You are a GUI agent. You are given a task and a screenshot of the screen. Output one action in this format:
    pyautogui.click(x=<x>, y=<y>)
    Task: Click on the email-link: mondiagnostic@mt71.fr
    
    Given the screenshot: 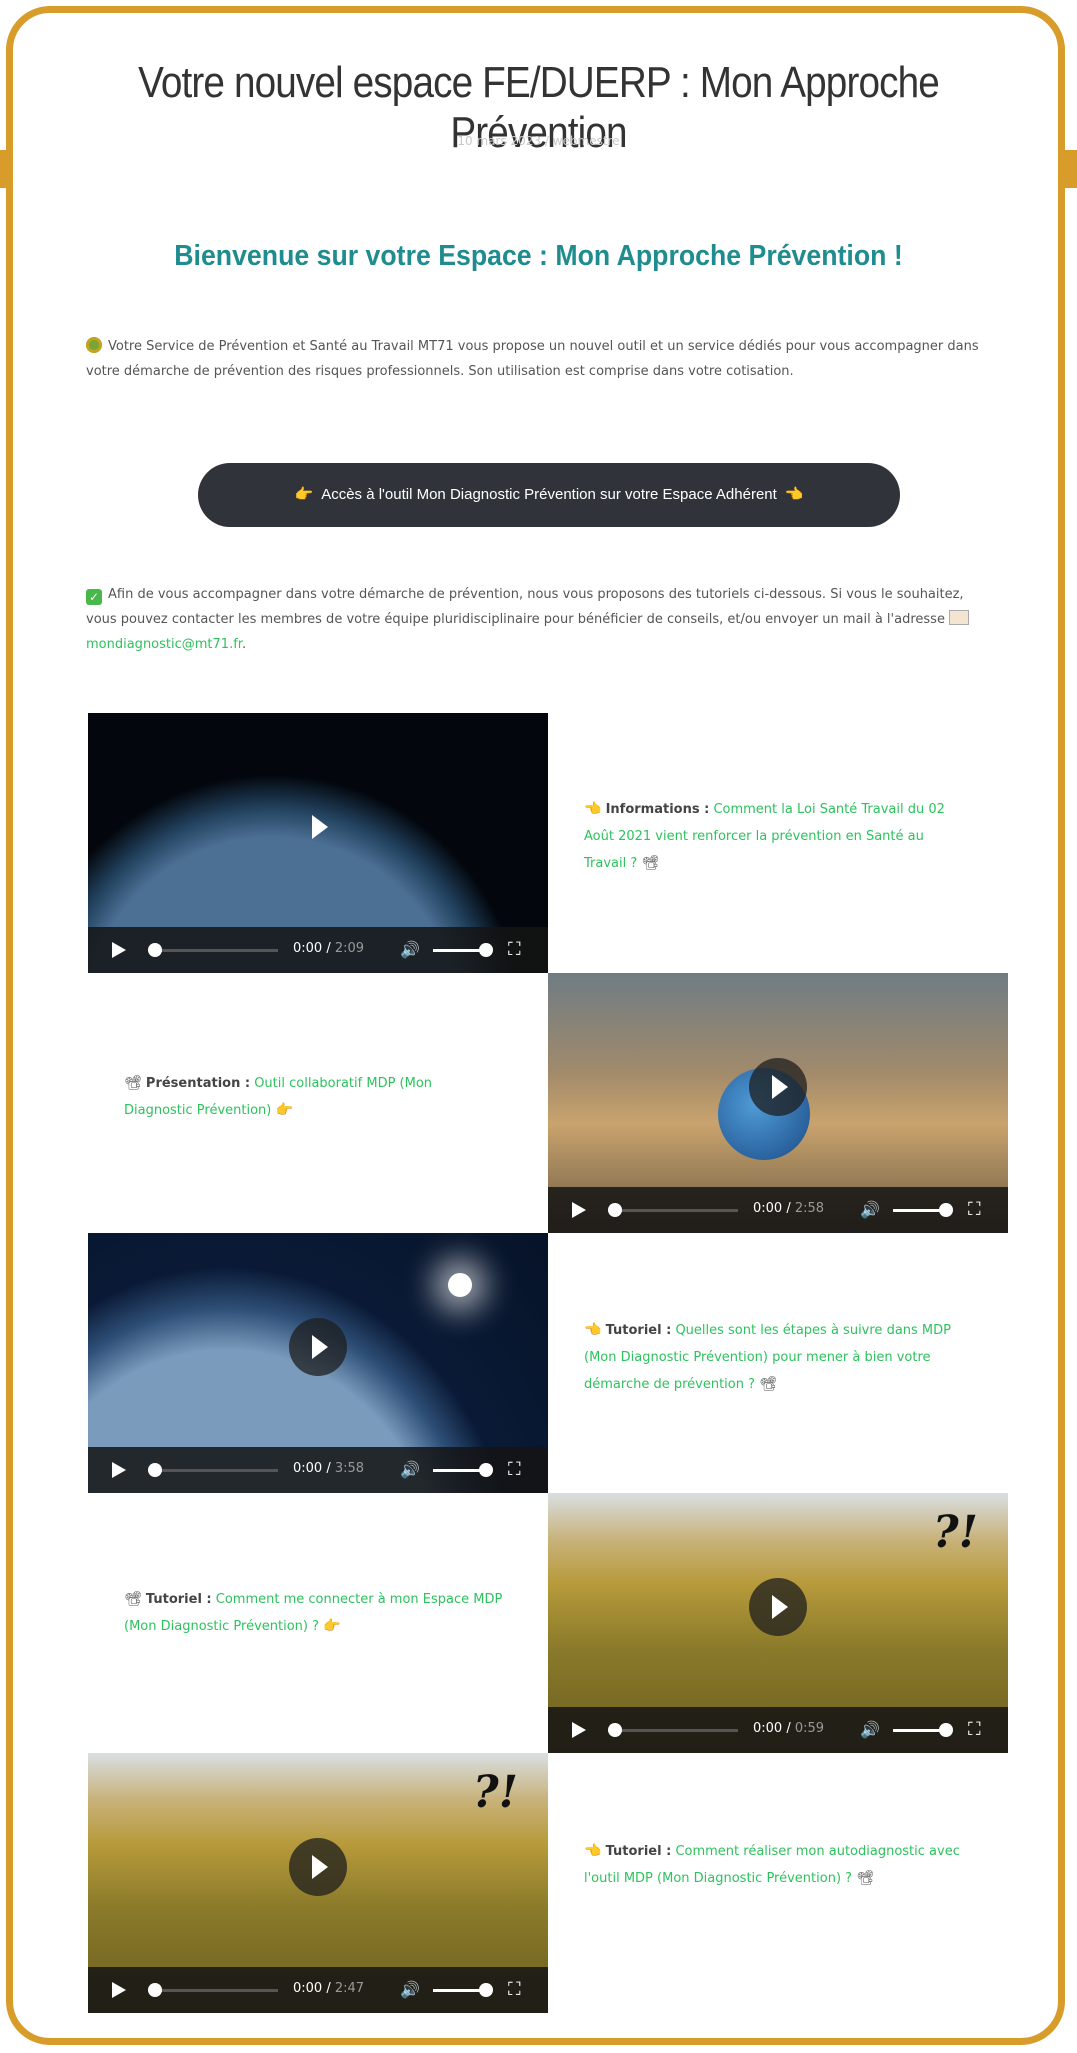 What is the action you would take?
    pyautogui.click(x=164, y=644)
    